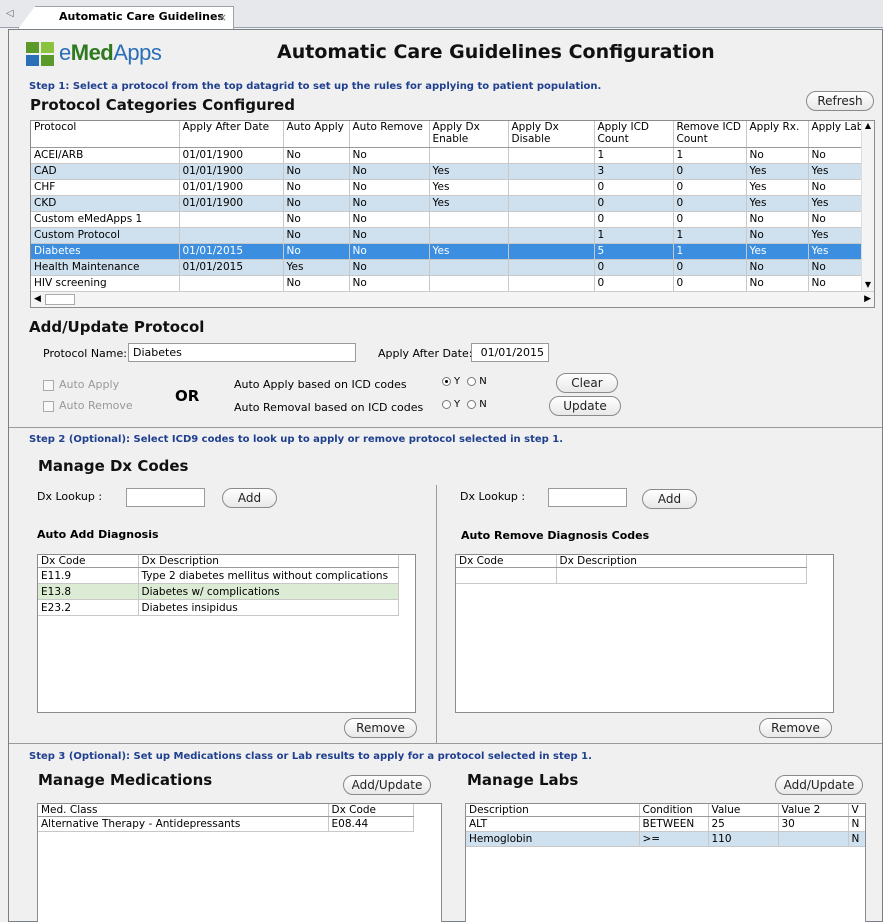  I want to click on col-apply-dx-enable: Apply Dx Enable, so click(469, 134).